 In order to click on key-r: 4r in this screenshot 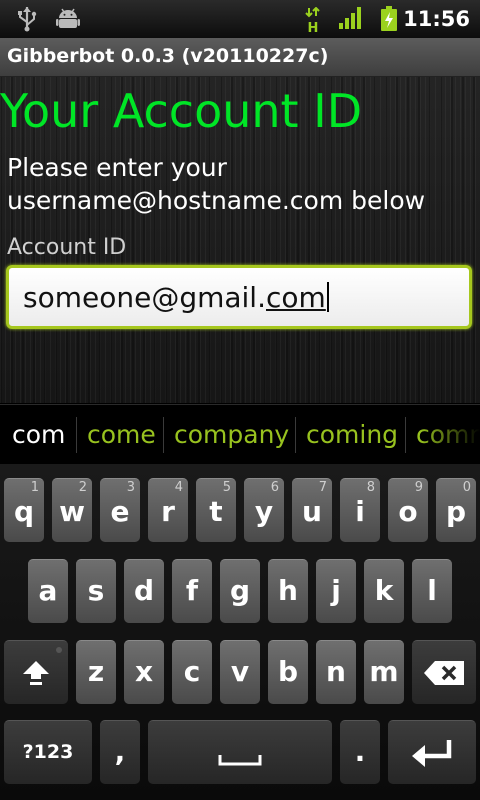, I will do `click(168, 510)`.